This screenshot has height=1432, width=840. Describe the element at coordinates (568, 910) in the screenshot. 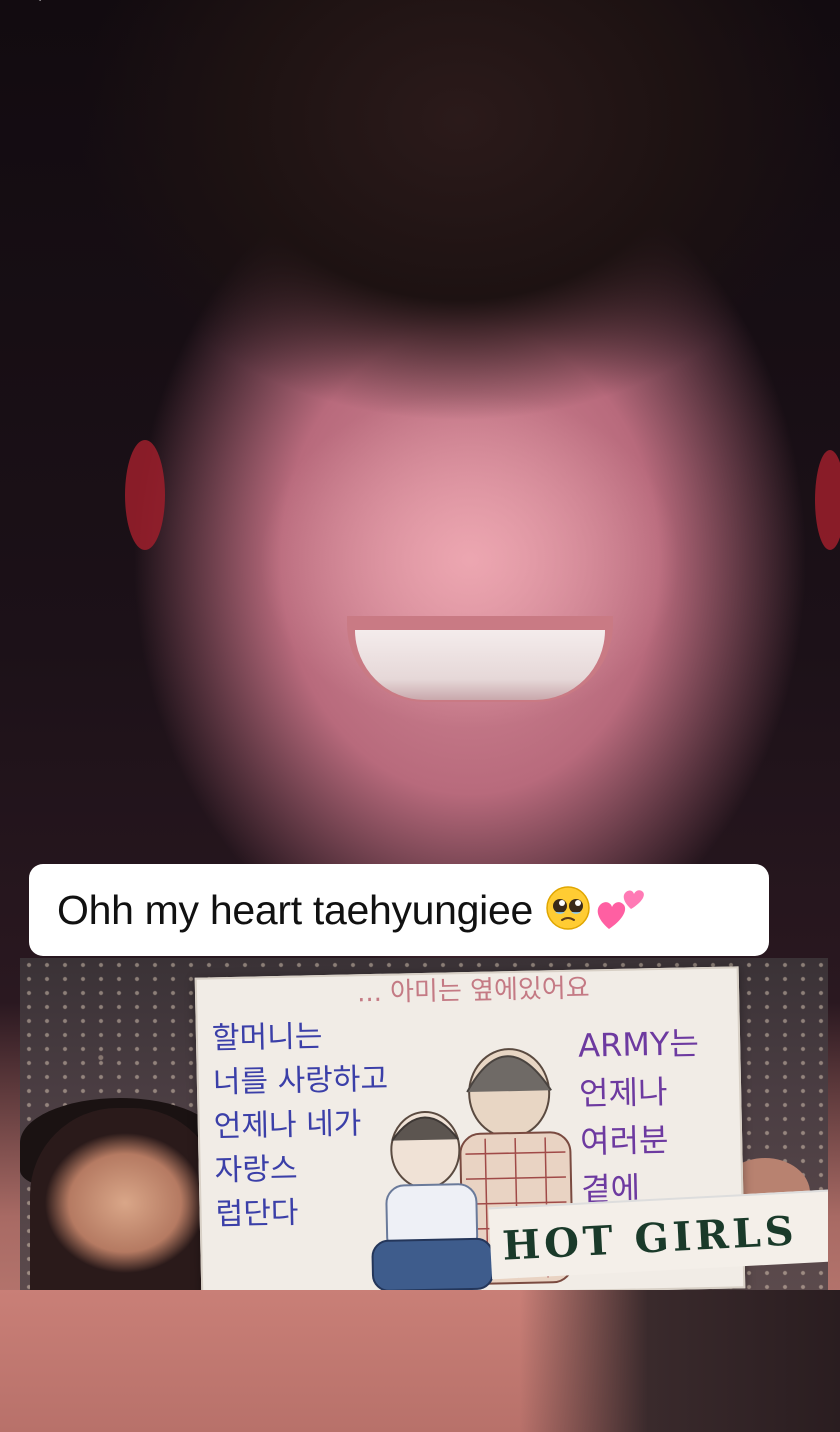

I see `pleading-face-icon` at that location.